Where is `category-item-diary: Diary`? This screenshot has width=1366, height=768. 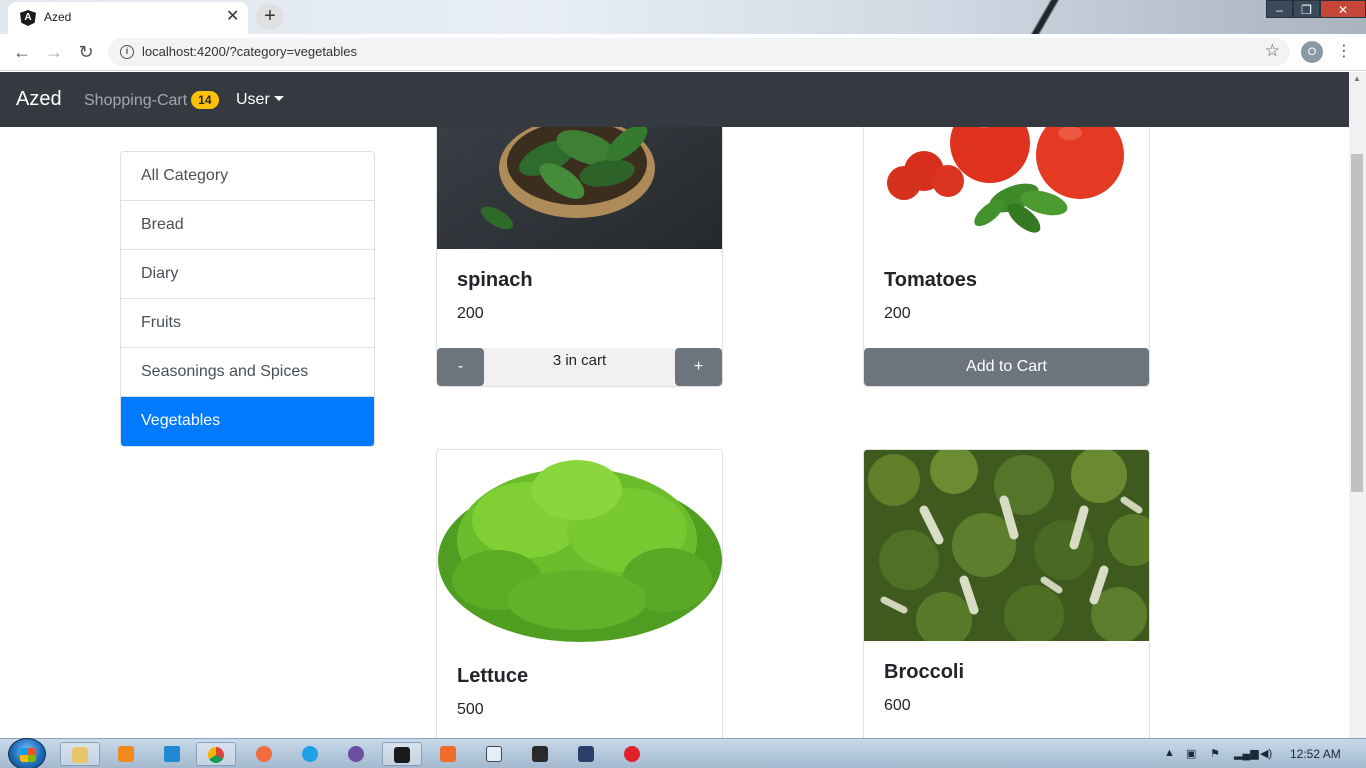
category-item-diary: Diary is located at coordinates (247, 274).